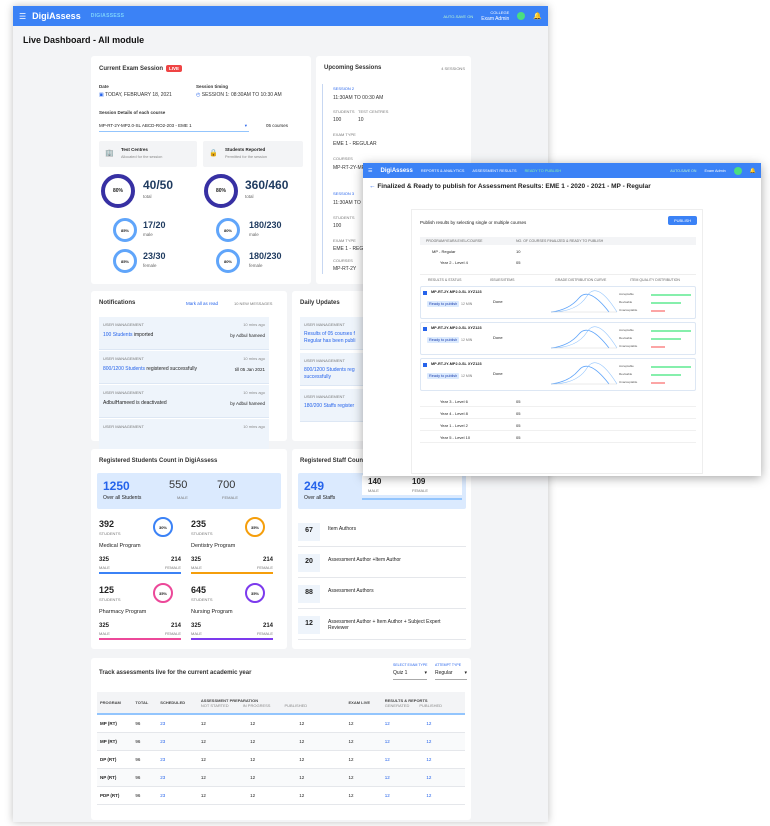  I want to click on notification-highlight: 800/1200 Students, so click(124, 369).